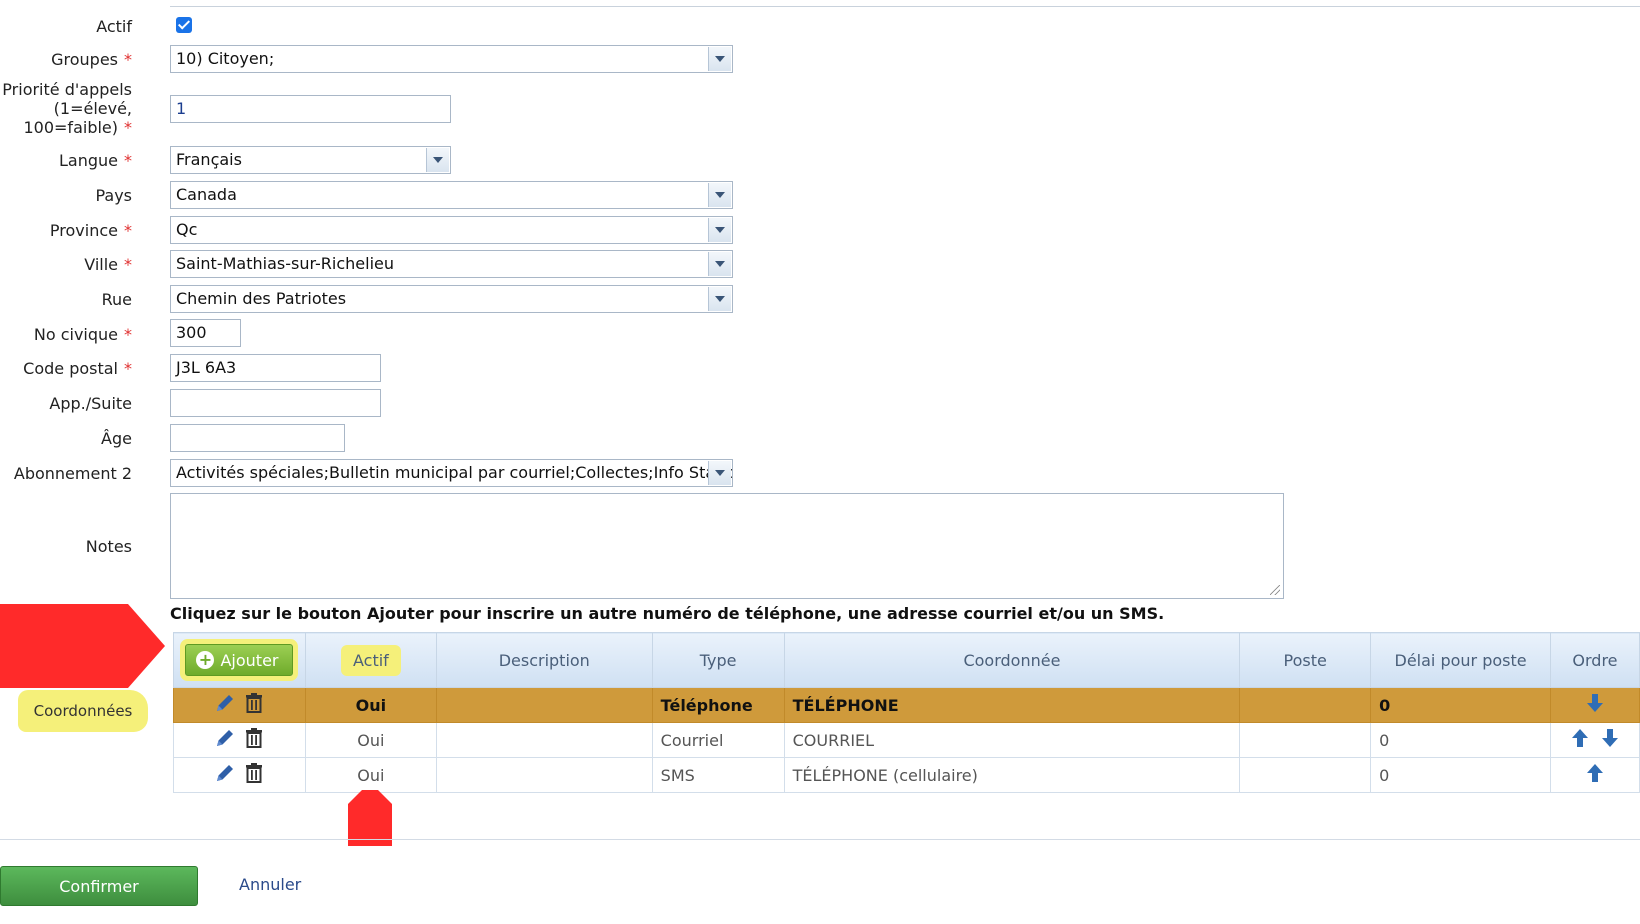 The image size is (1640, 924). What do you see at coordinates (108, 546) in the screenshot?
I see `notes-label: Notes` at bounding box center [108, 546].